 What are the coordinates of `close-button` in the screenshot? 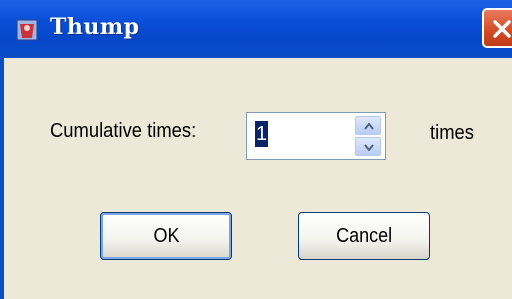 It's located at (497, 28).